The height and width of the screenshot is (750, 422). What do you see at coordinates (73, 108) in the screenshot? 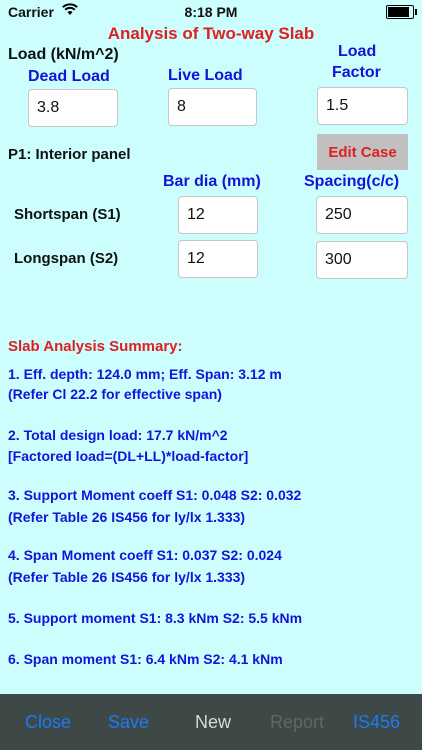
I see `dead-load-field: 3.8` at bounding box center [73, 108].